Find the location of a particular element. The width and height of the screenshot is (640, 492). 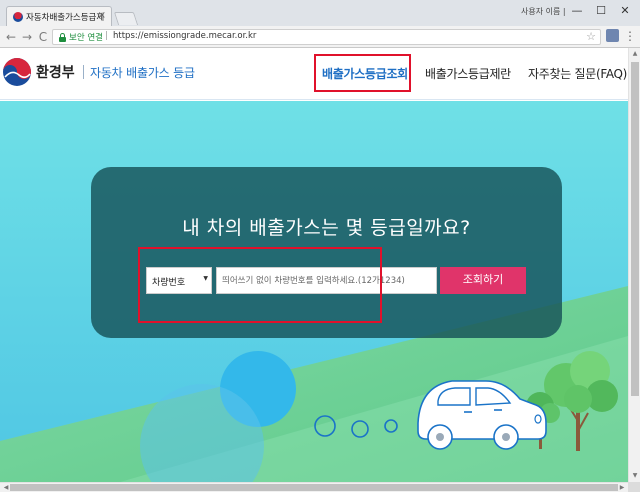

taegeuk-logo-icon is located at coordinates (17, 72).